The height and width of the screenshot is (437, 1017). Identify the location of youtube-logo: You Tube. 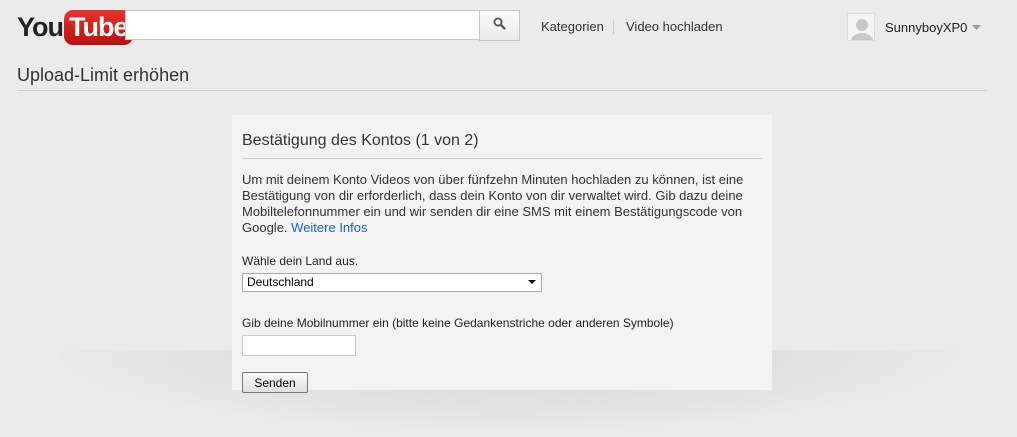
(75, 27).